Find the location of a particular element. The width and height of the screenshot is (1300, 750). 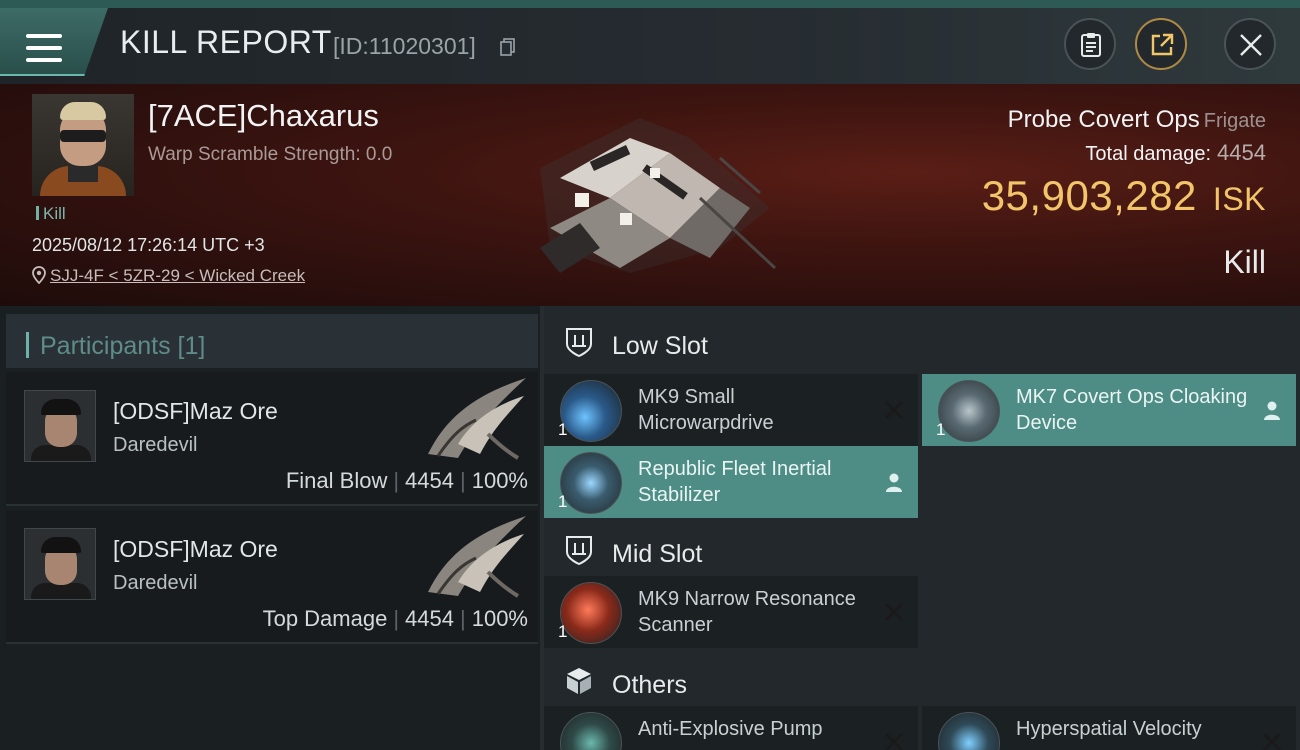

cube-icon is located at coordinates (579, 681).